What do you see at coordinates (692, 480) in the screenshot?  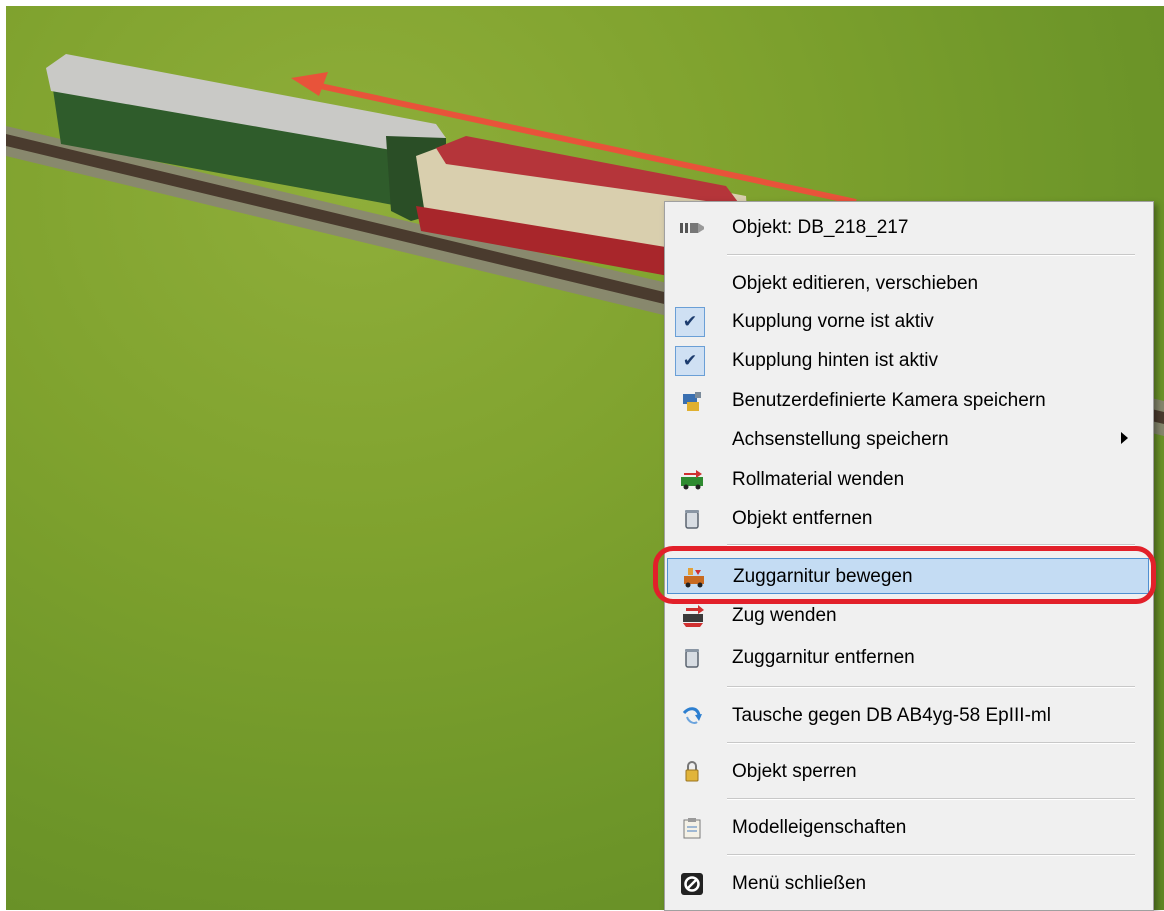 I see `rolling-stock-turn-icon` at bounding box center [692, 480].